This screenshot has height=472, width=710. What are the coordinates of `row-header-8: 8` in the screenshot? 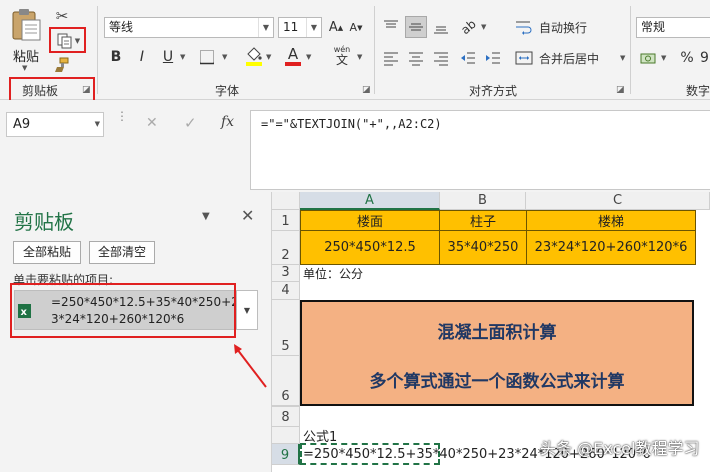 It's located at (286, 417).